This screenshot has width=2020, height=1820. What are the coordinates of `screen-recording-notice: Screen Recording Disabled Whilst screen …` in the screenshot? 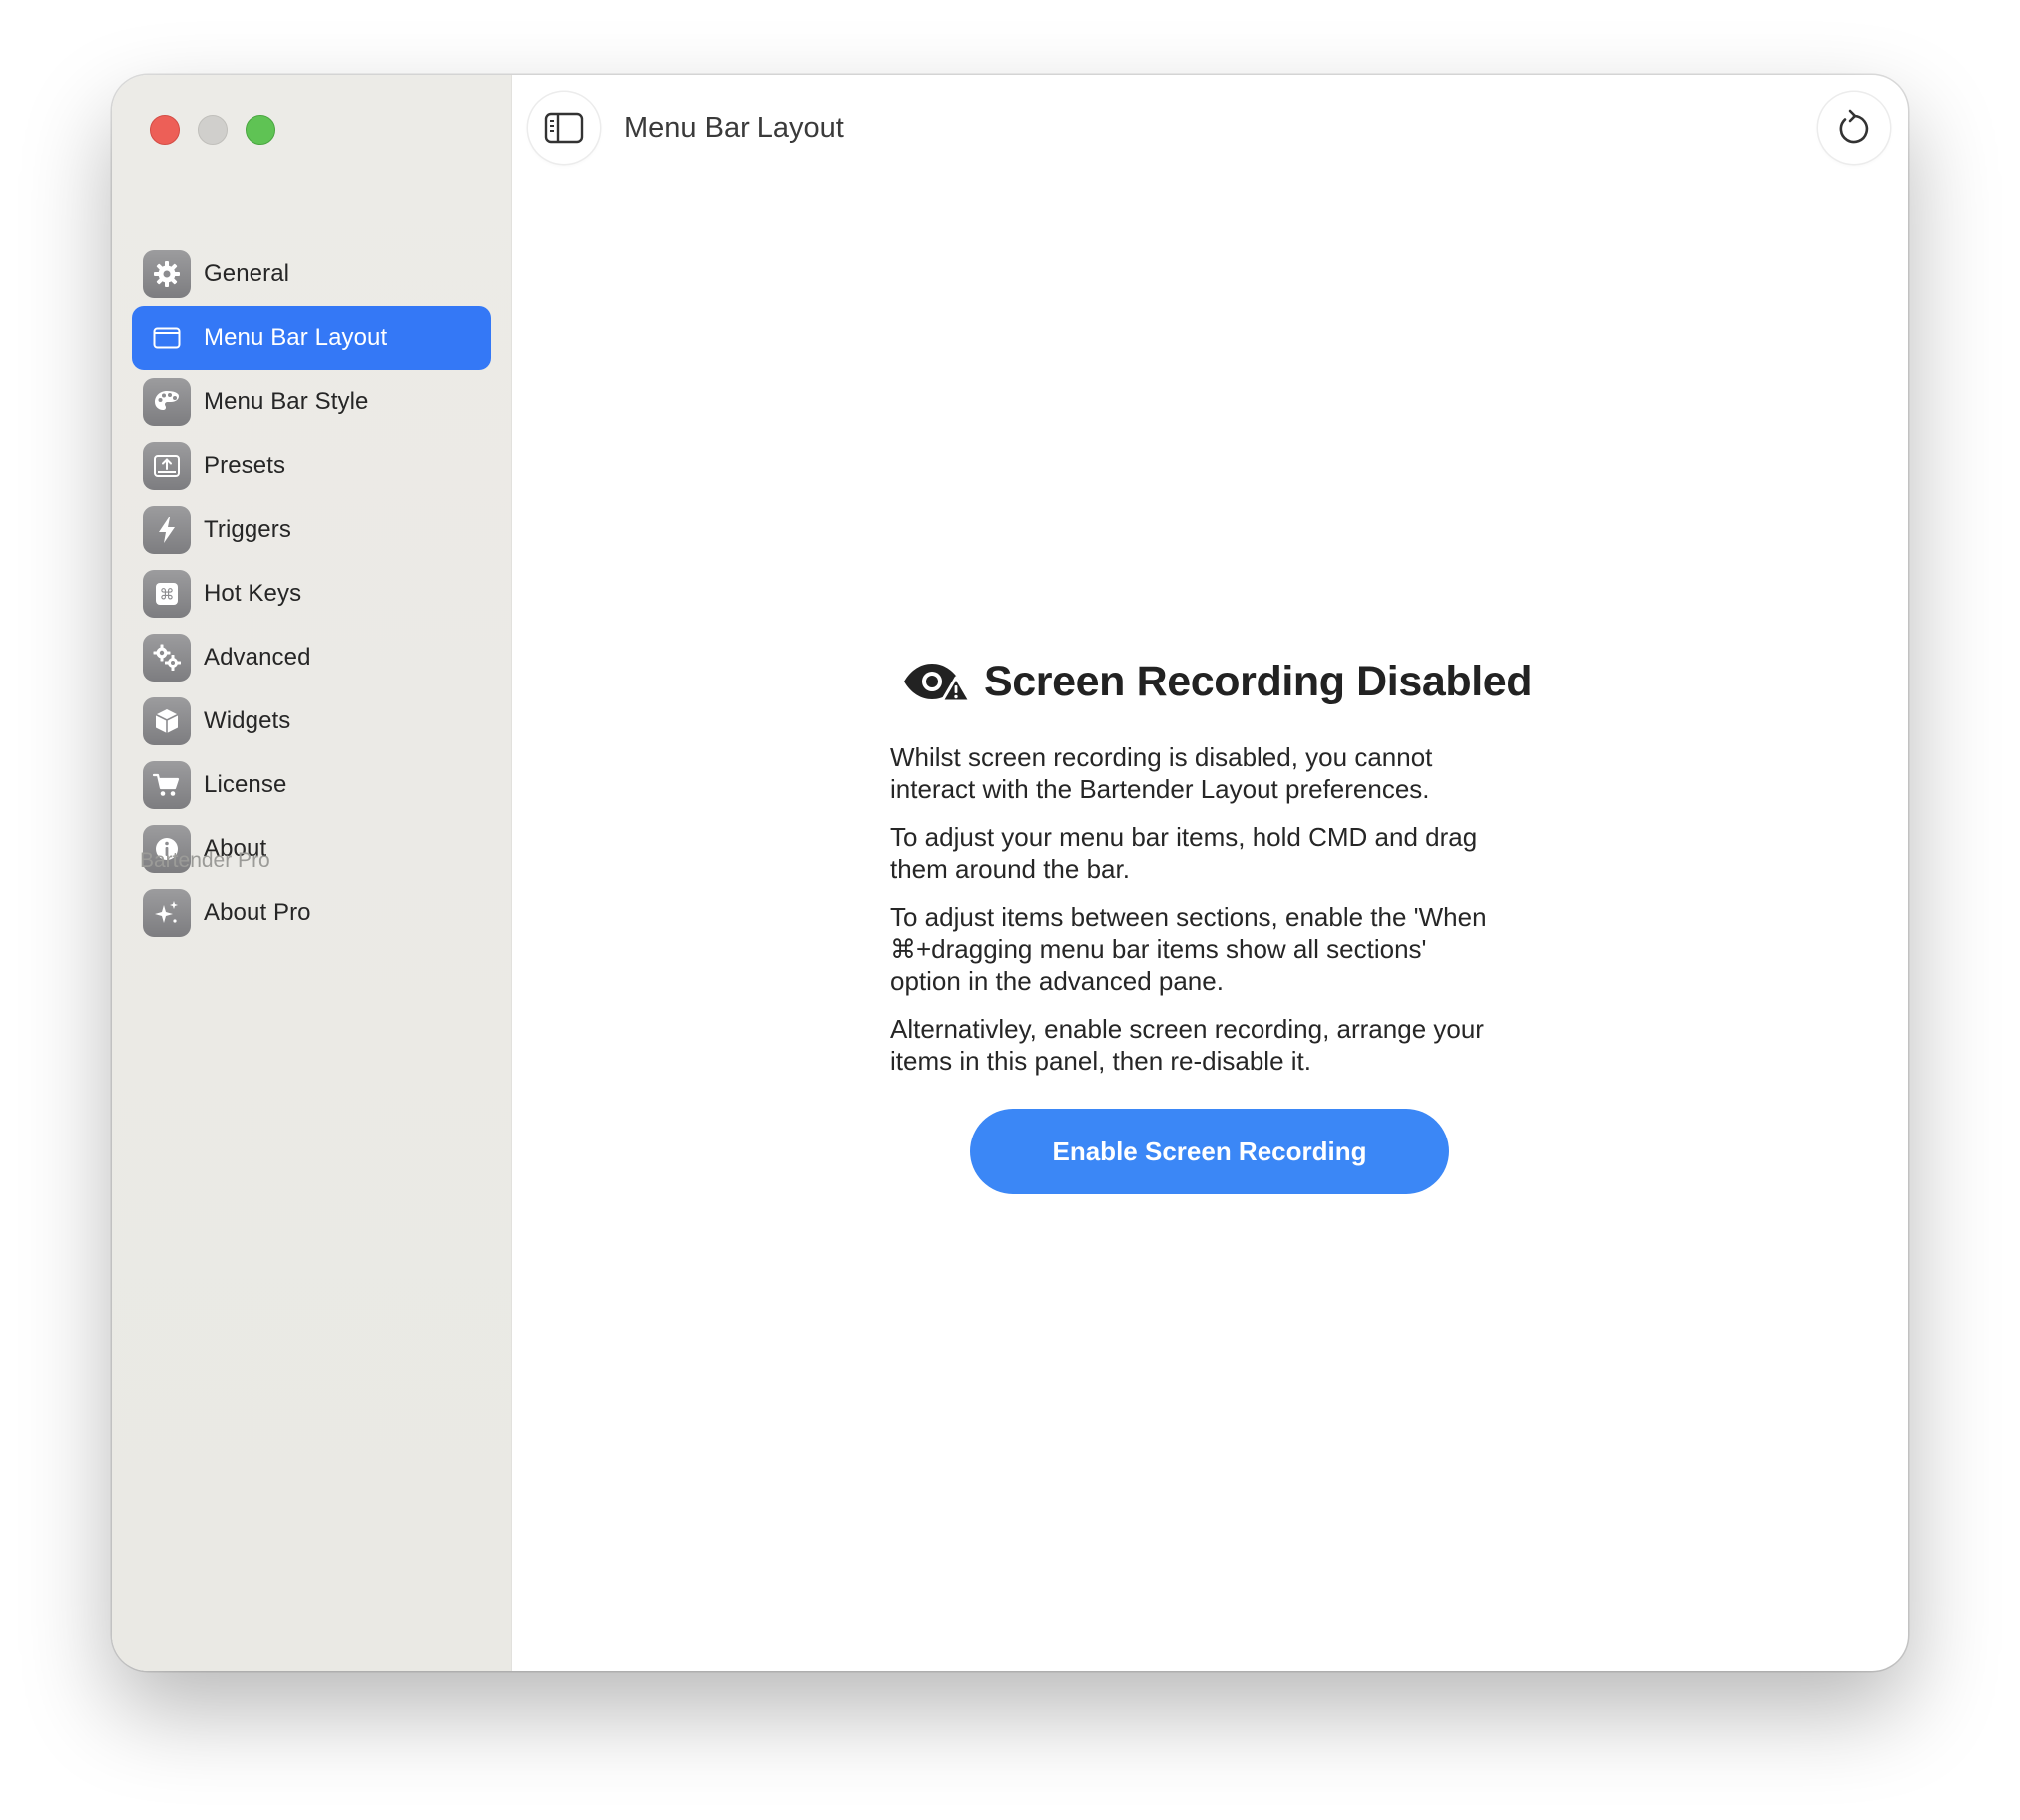 It's located at (1229, 924).